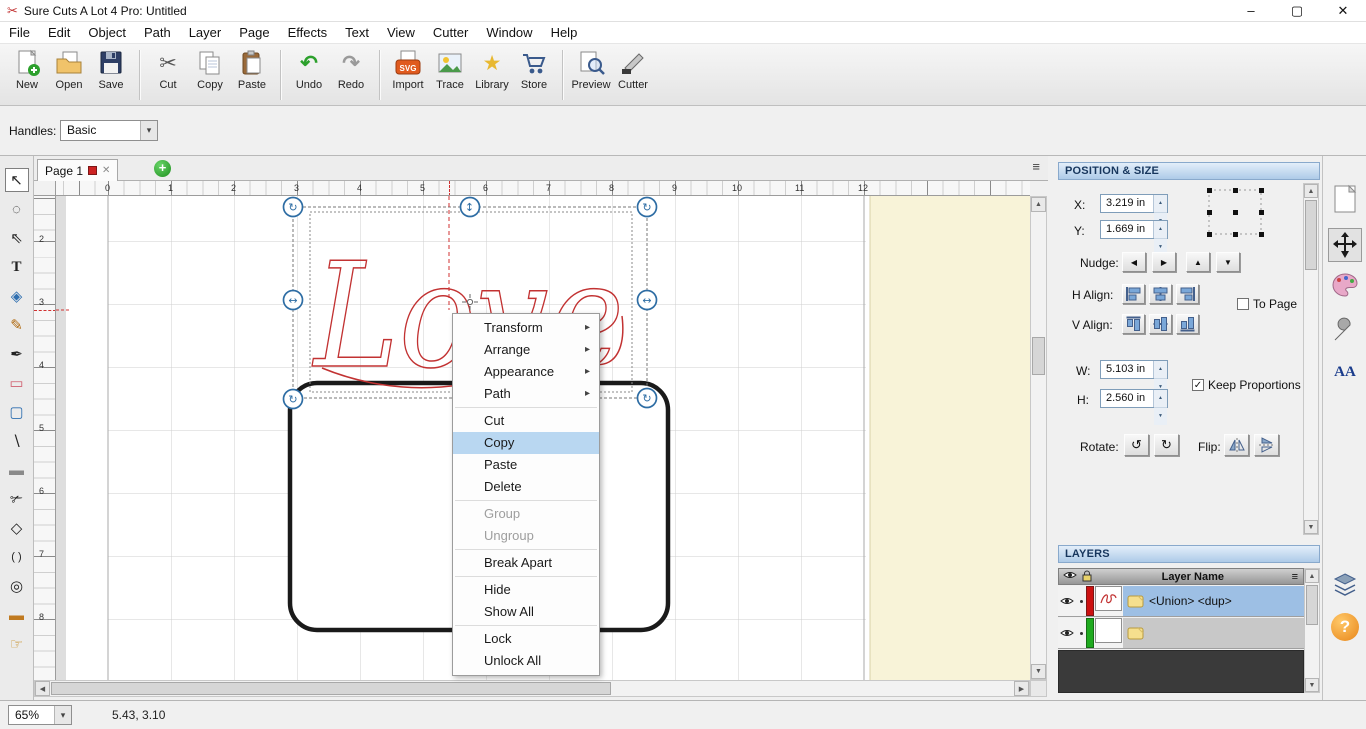 Image resolution: width=1366 pixels, height=729 pixels. Describe the element at coordinates (509, 32) in the screenshot. I see `menu-window: Window` at that location.